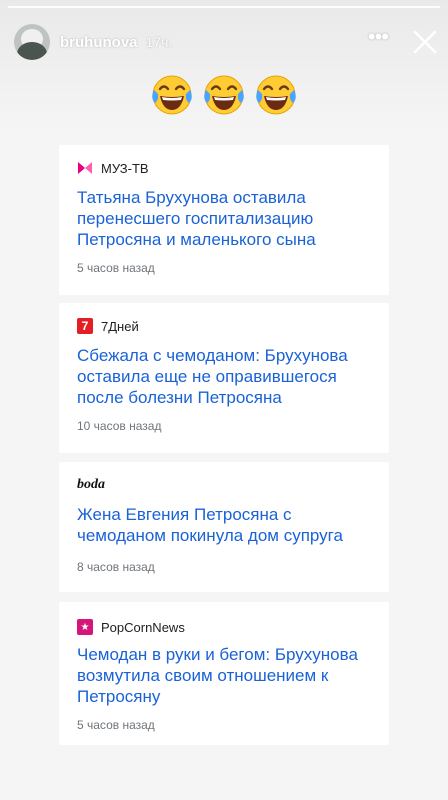  What do you see at coordinates (143, 627) in the screenshot?
I see `news-source-name: PopCornNews` at bounding box center [143, 627].